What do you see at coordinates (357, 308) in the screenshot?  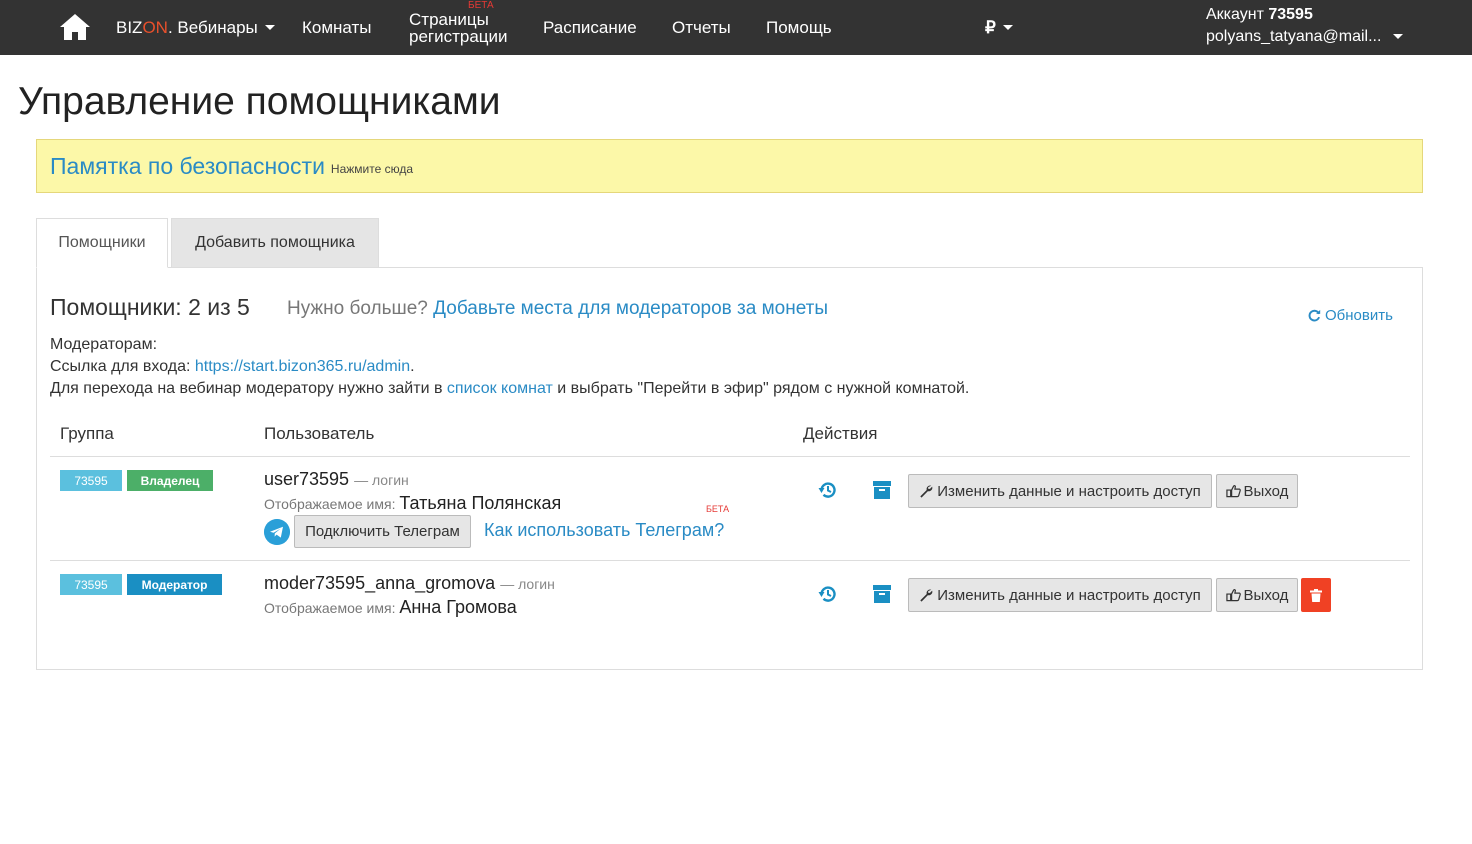 I see `need-more-label: Нужно больше?` at bounding box center [357, 308].